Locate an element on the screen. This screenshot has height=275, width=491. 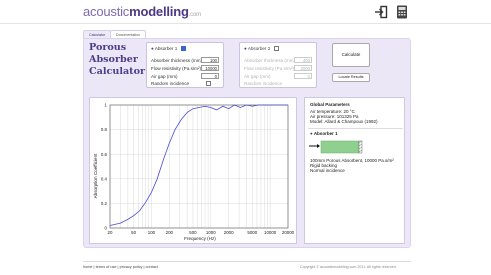
absorber-summary-title: Absorber 1 is located at coordinates (325, 133).